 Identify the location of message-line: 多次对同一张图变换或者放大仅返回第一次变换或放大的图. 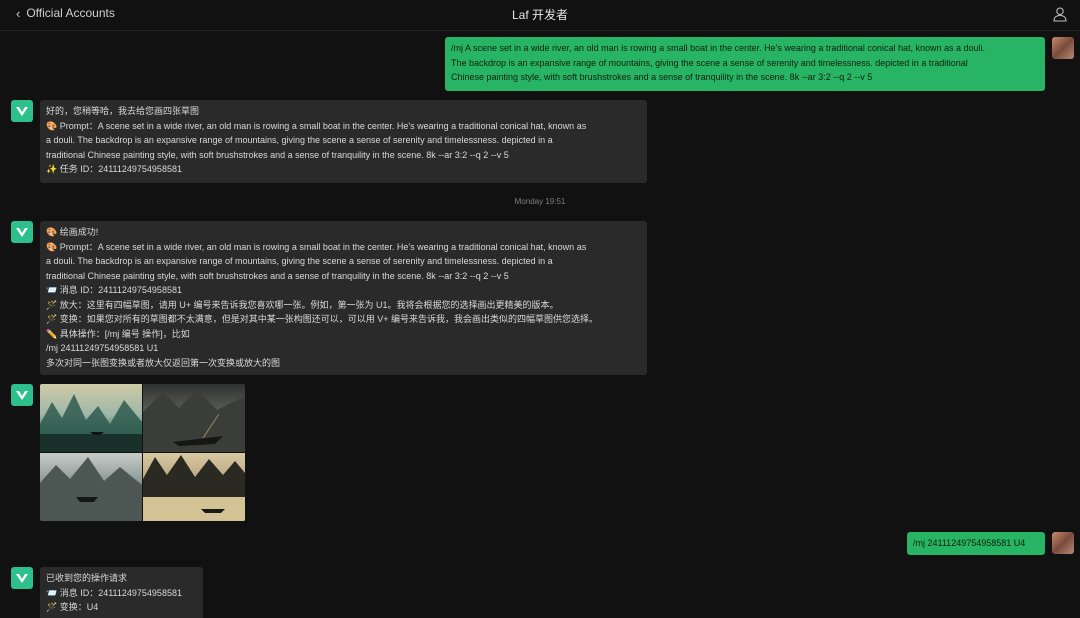
(163, 362).